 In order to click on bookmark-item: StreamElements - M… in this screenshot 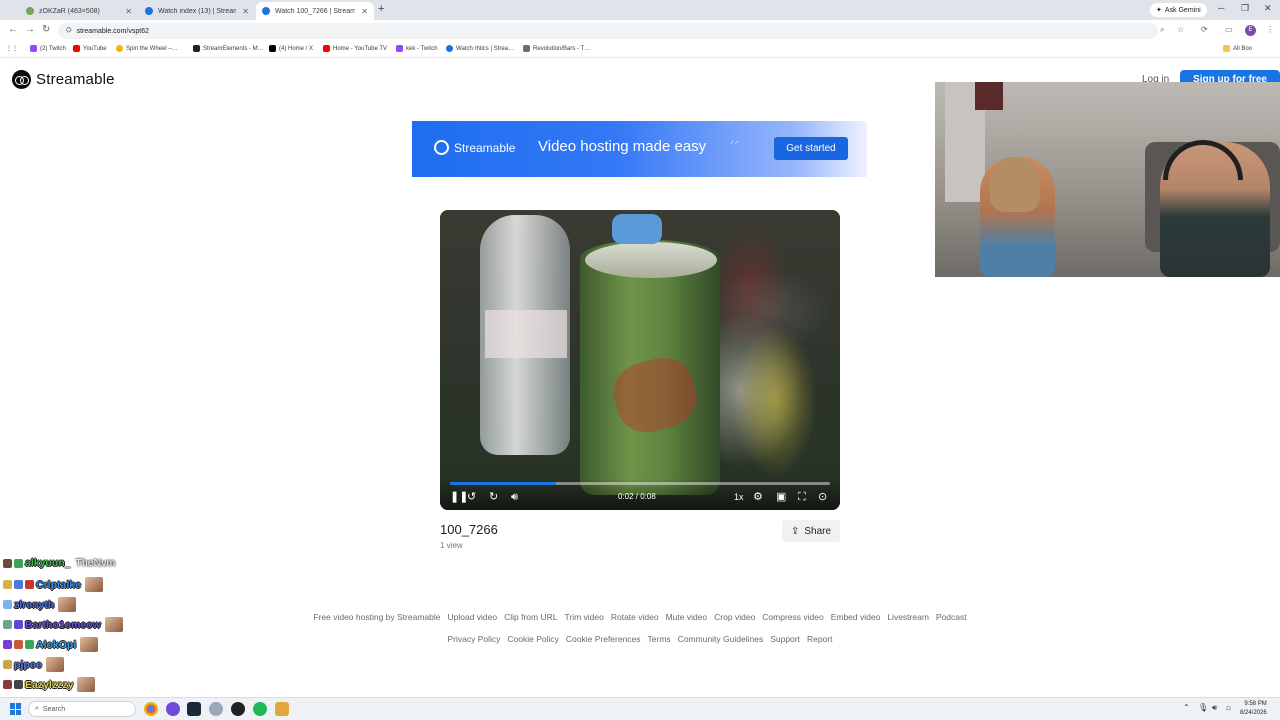, I will do `click(228, 48)`.